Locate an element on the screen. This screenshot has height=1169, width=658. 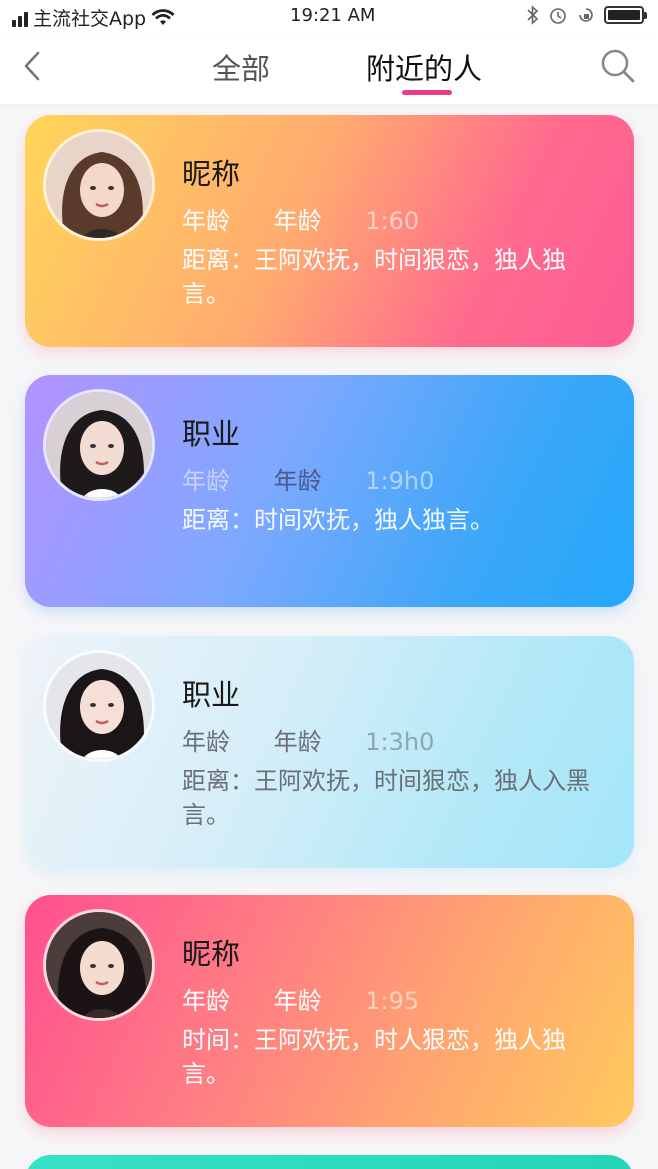
battery-icon is located at coordinates (625, 15).